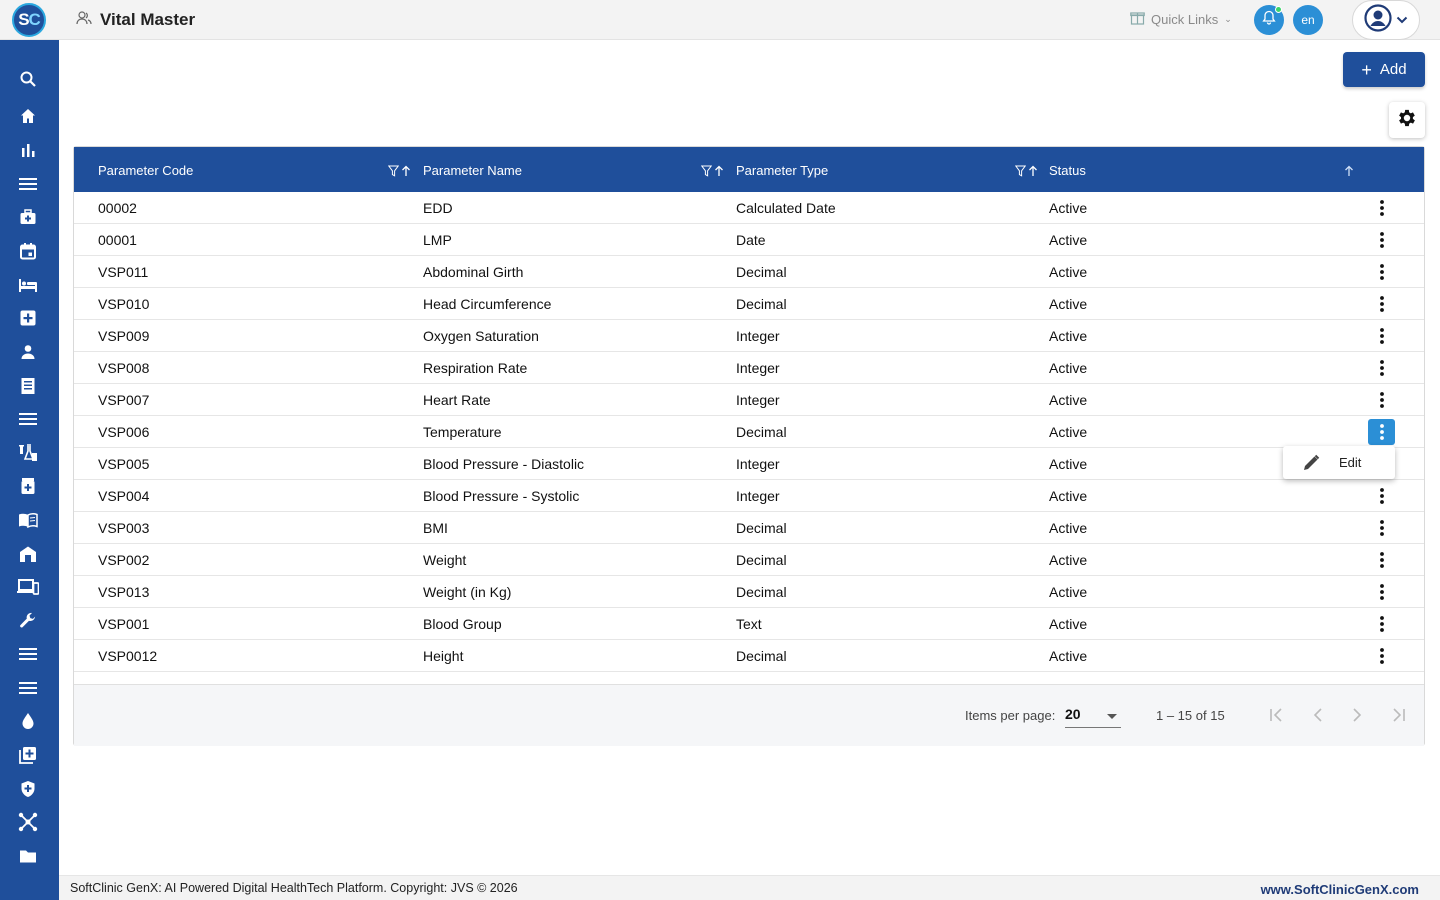  What do you see at coordinates (28, 791) in the screenshot?
I see `sidebar-item-shield` at bounding box center [28, 791].